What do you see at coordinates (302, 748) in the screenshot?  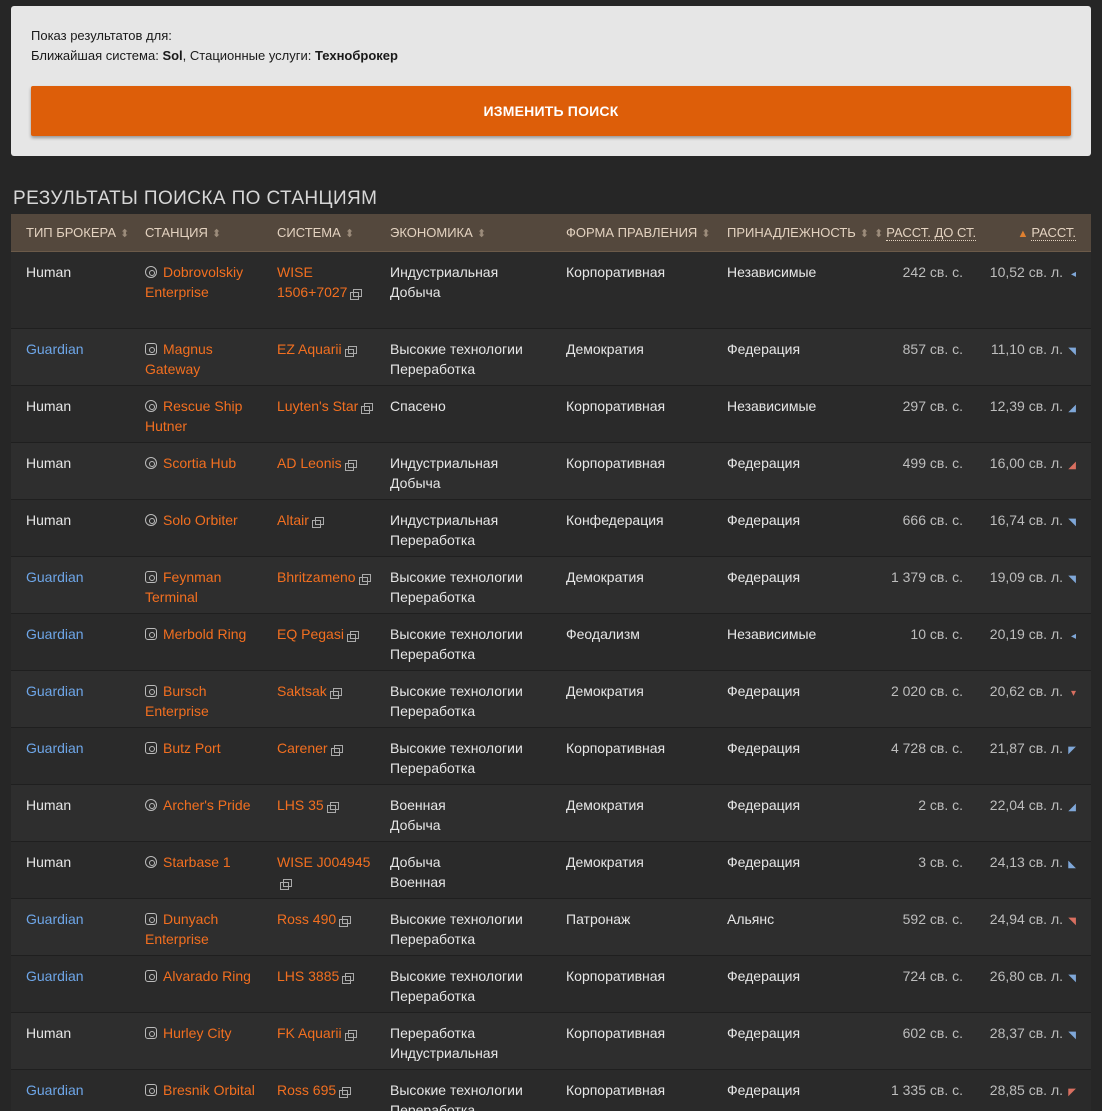 I see `system-link: Carener` at bounding box center [302, 748].